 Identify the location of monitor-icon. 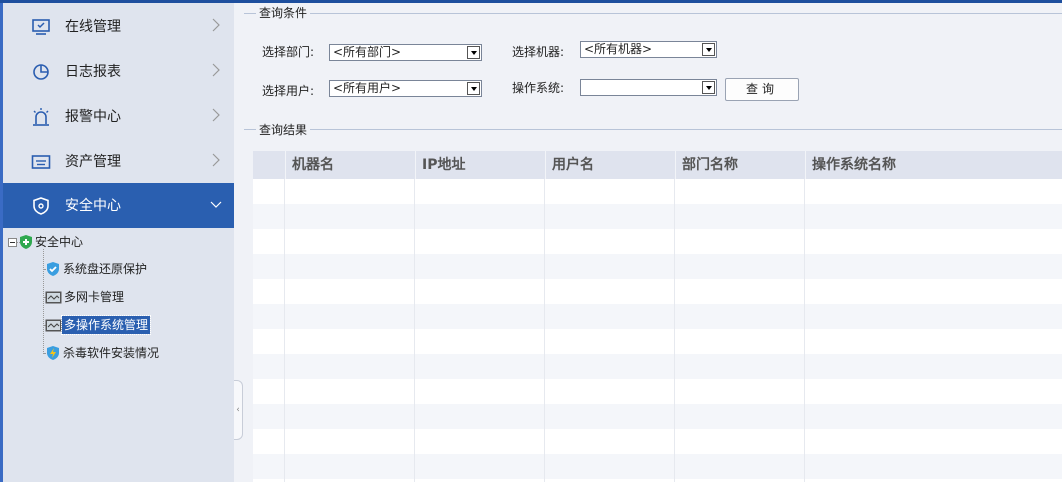
(41, 27).